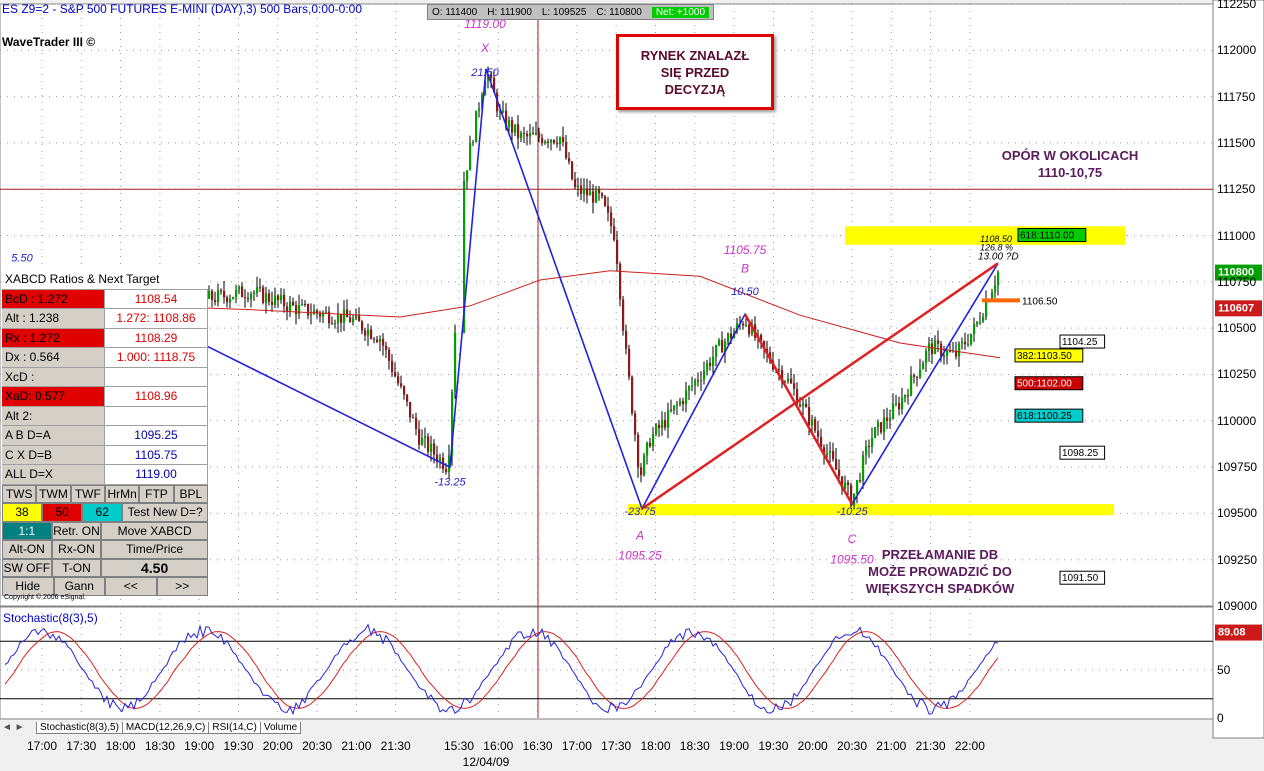 The image size is (1264, 771). Describe the element at coordinates (280, 728) in the screenshot. I see `indicator-tab: Volume` at that location.